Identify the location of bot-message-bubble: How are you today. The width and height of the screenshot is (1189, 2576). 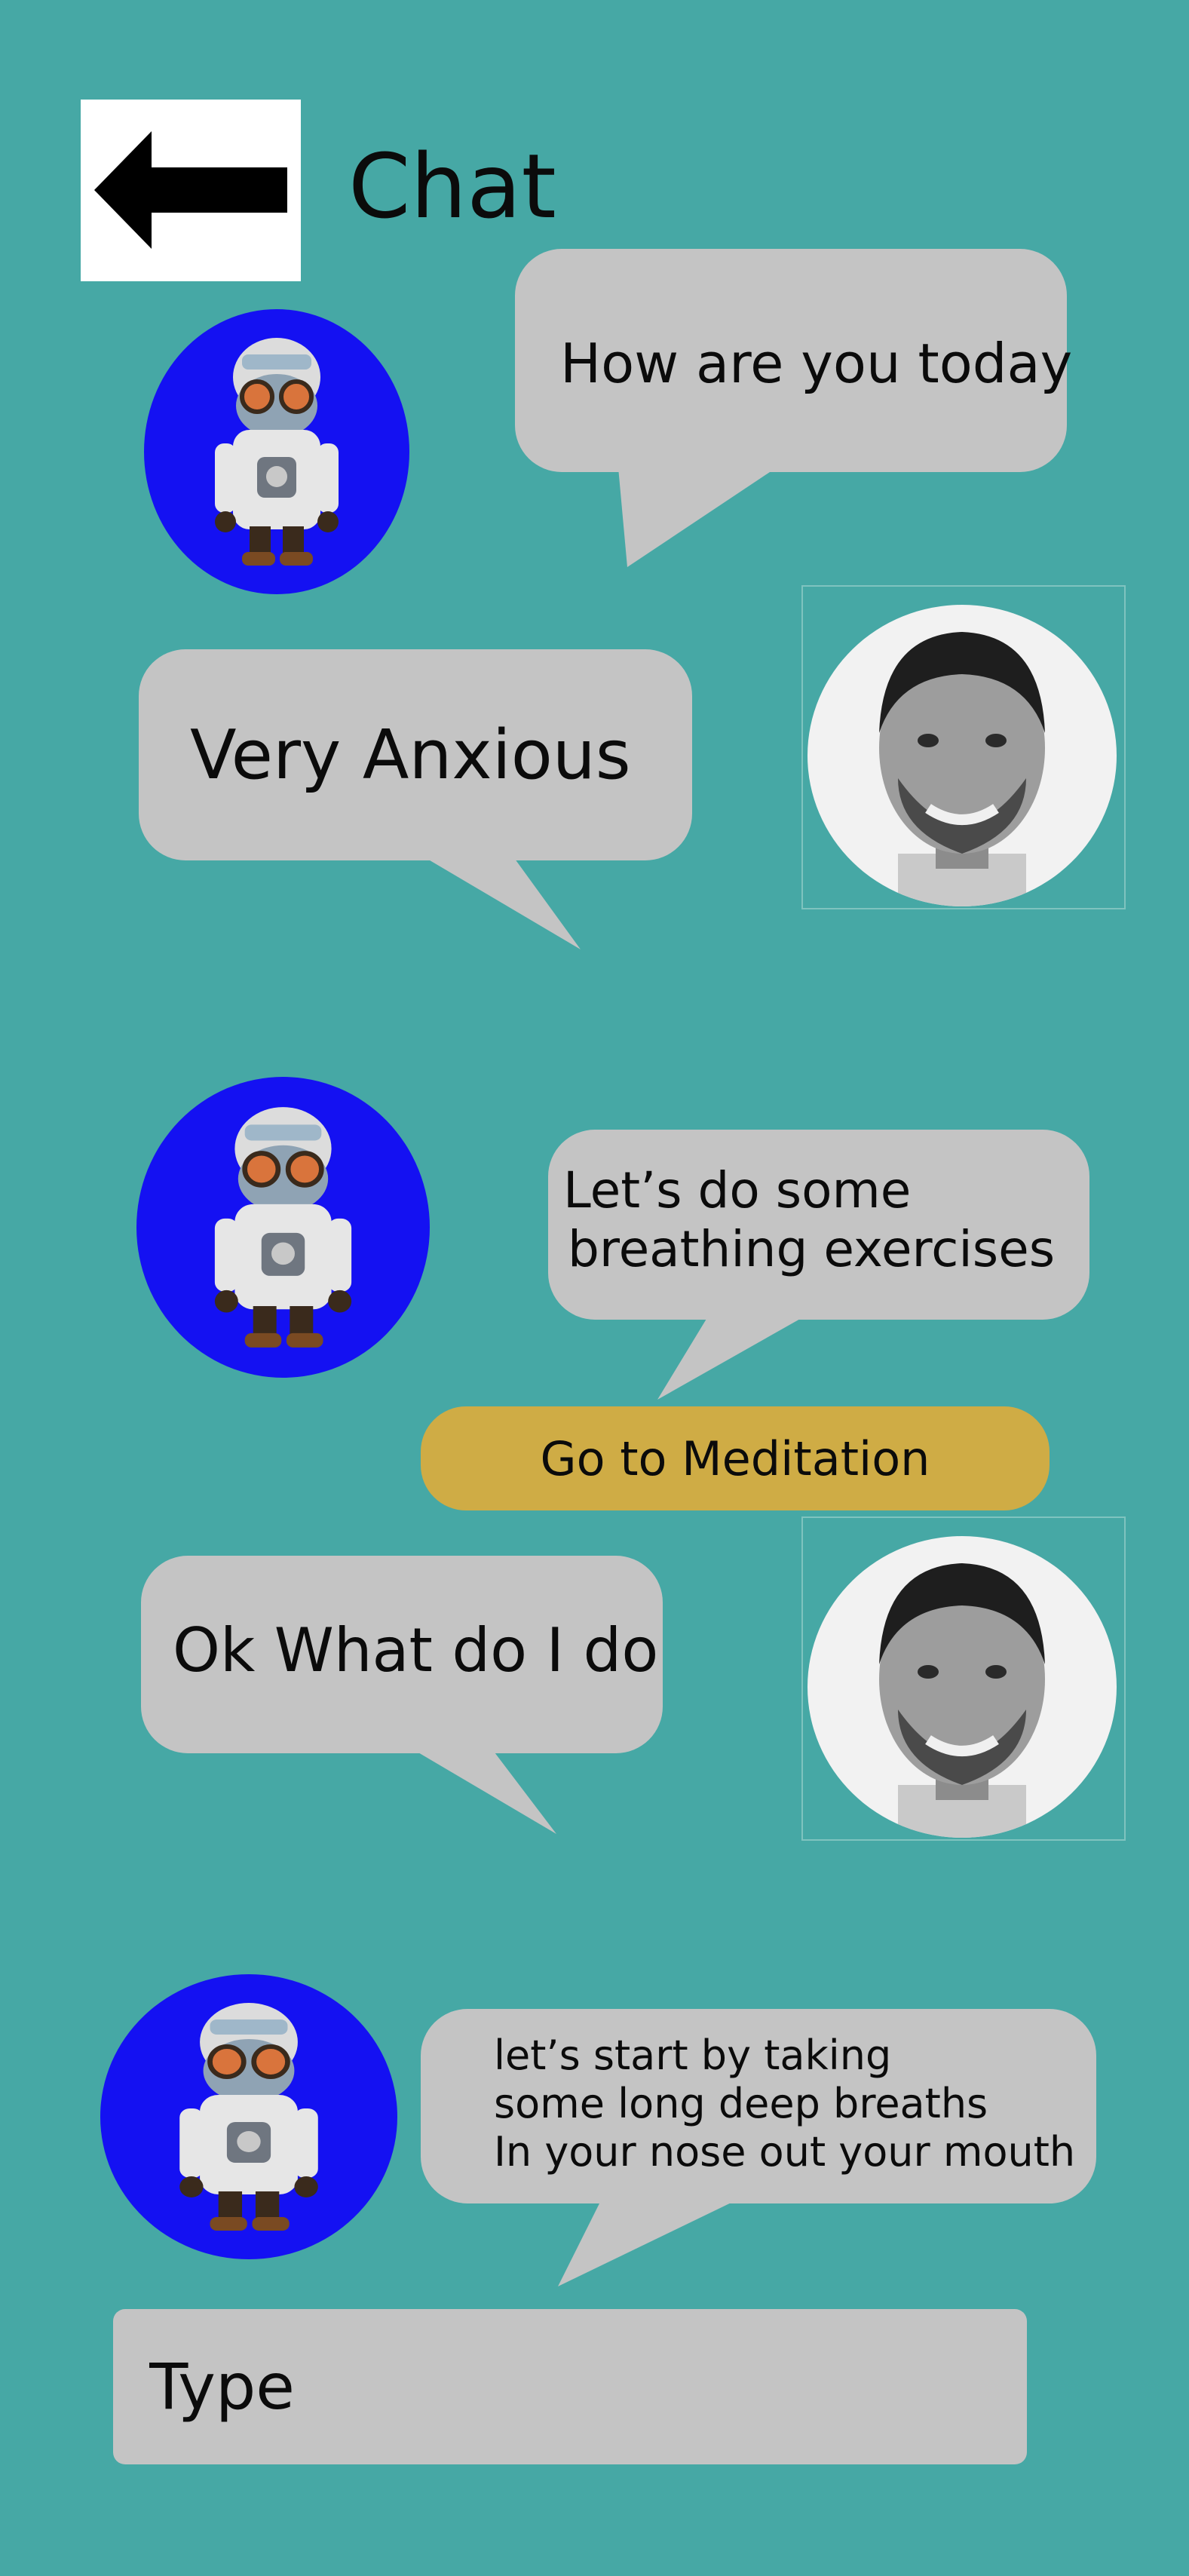
(793, 360).